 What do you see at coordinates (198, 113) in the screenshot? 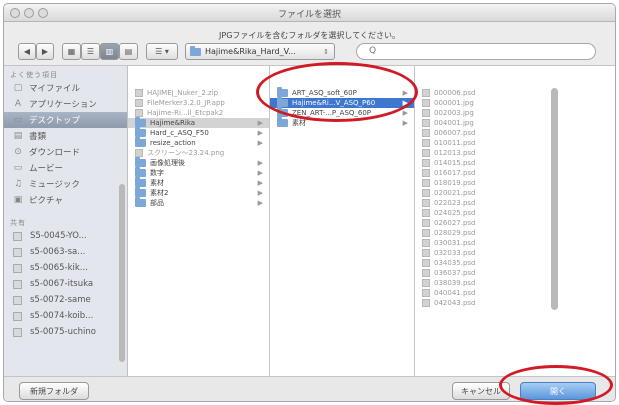
I see `file-row: Hajime-Ri...ll_Etcpak2` at bounding box center [198, 113].